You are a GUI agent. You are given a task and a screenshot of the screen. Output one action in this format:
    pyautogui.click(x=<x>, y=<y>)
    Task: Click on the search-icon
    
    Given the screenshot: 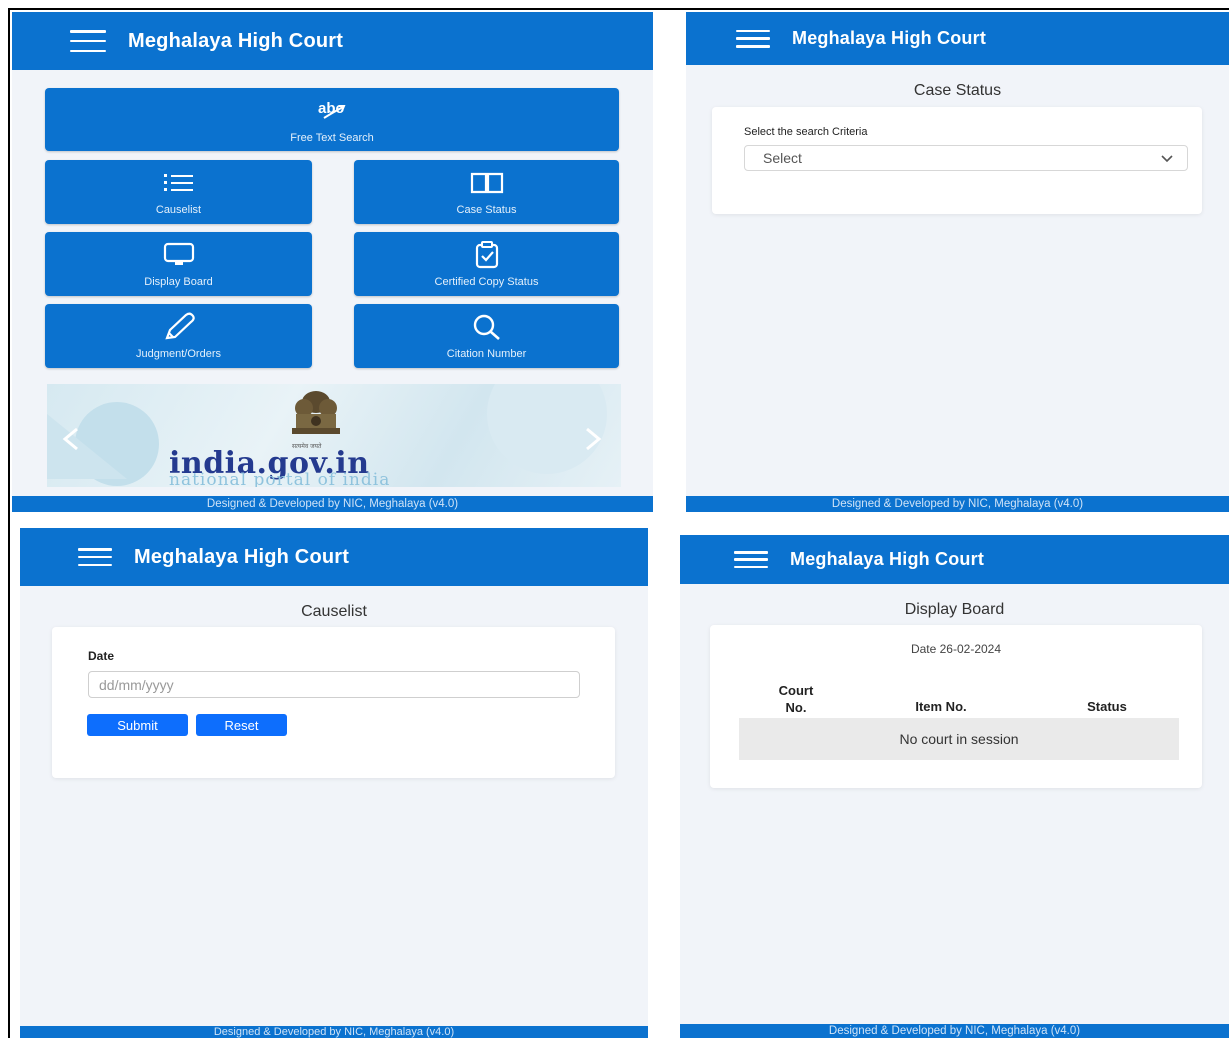 What is the action you would take?
    pyautogui.click(x=487, y=327)
    